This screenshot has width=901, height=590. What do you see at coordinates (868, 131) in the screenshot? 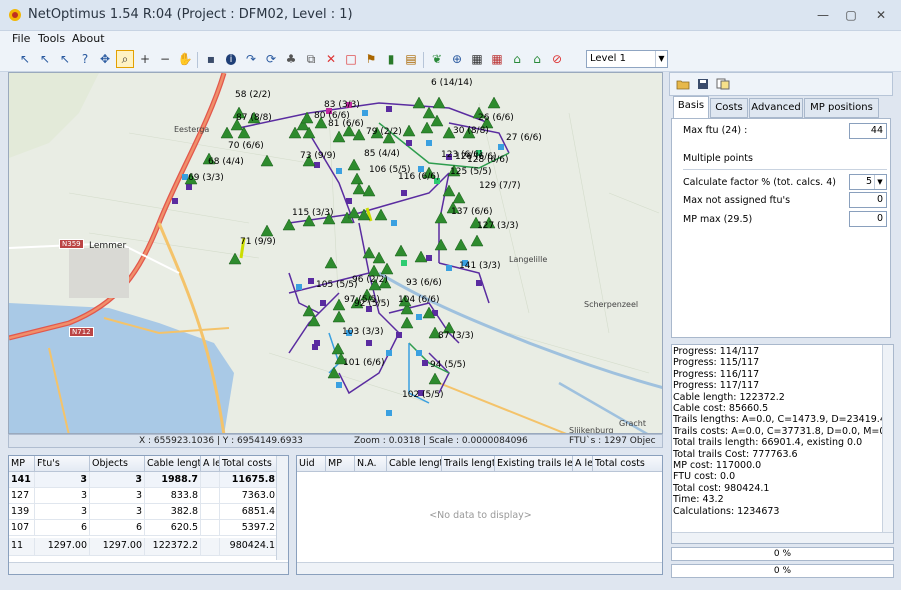
I see `max-ftu-input: 44` at bounding box center [868, 131].